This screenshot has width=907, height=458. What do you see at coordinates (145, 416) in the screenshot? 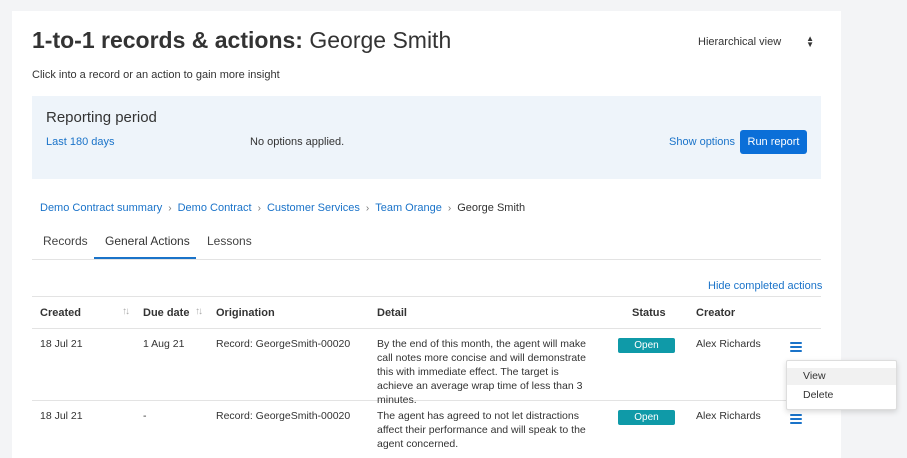
I see `cell-due-date: -` at bounding box center [145, 416].